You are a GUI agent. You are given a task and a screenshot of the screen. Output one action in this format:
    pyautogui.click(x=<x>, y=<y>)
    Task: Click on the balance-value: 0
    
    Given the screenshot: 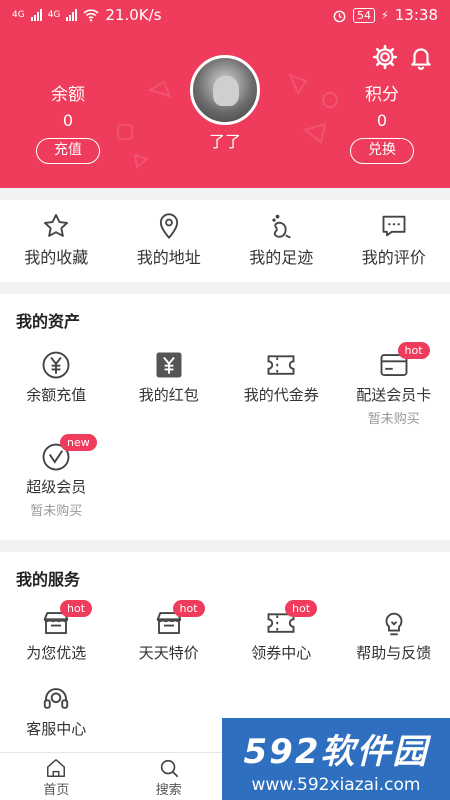 What is the action you would take?
    pyautogui.click(x=68, y=120)
    